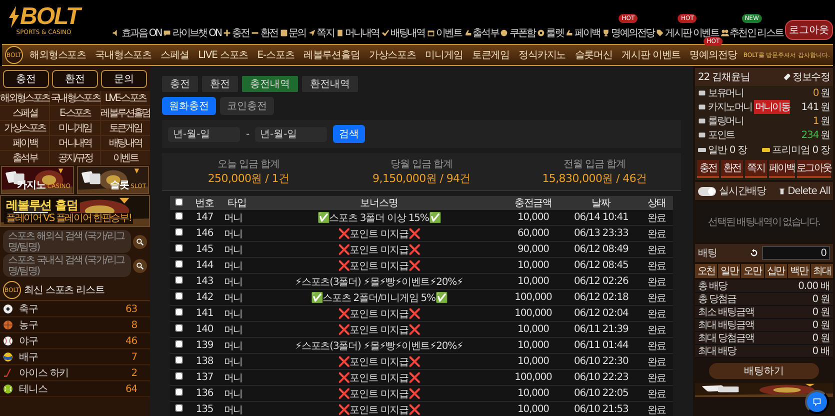 The height and width of the screenshot is (416, 835). Describe the element at coordinates (481, 33) in the screenshot. I see `top-menu-link: 출석부` at that location.